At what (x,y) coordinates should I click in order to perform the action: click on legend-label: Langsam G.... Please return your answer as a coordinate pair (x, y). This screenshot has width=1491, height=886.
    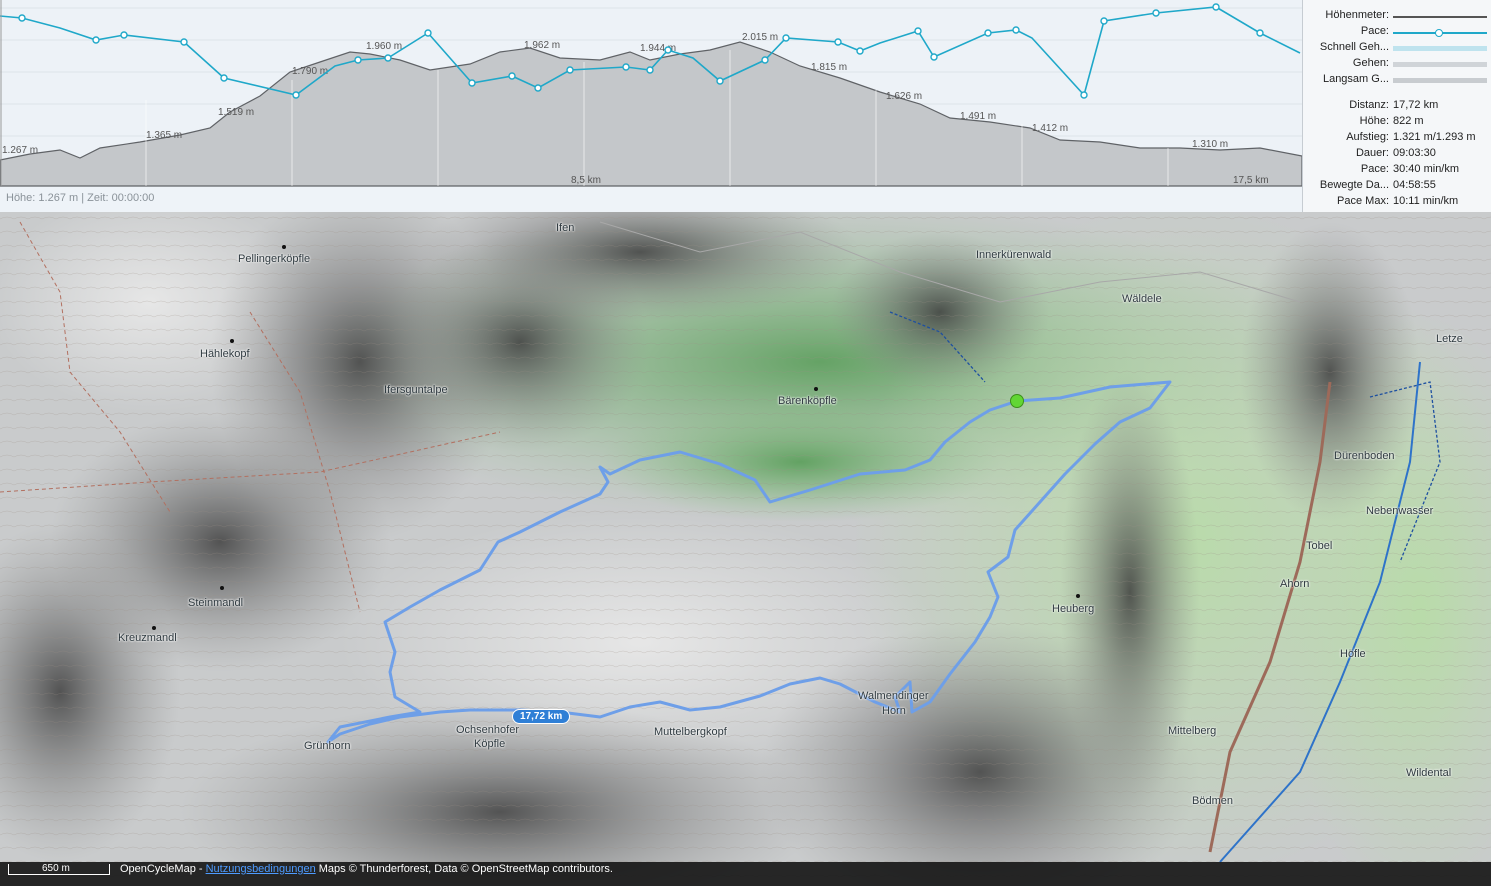
    Looking at the image, I should click on (1355, 79).